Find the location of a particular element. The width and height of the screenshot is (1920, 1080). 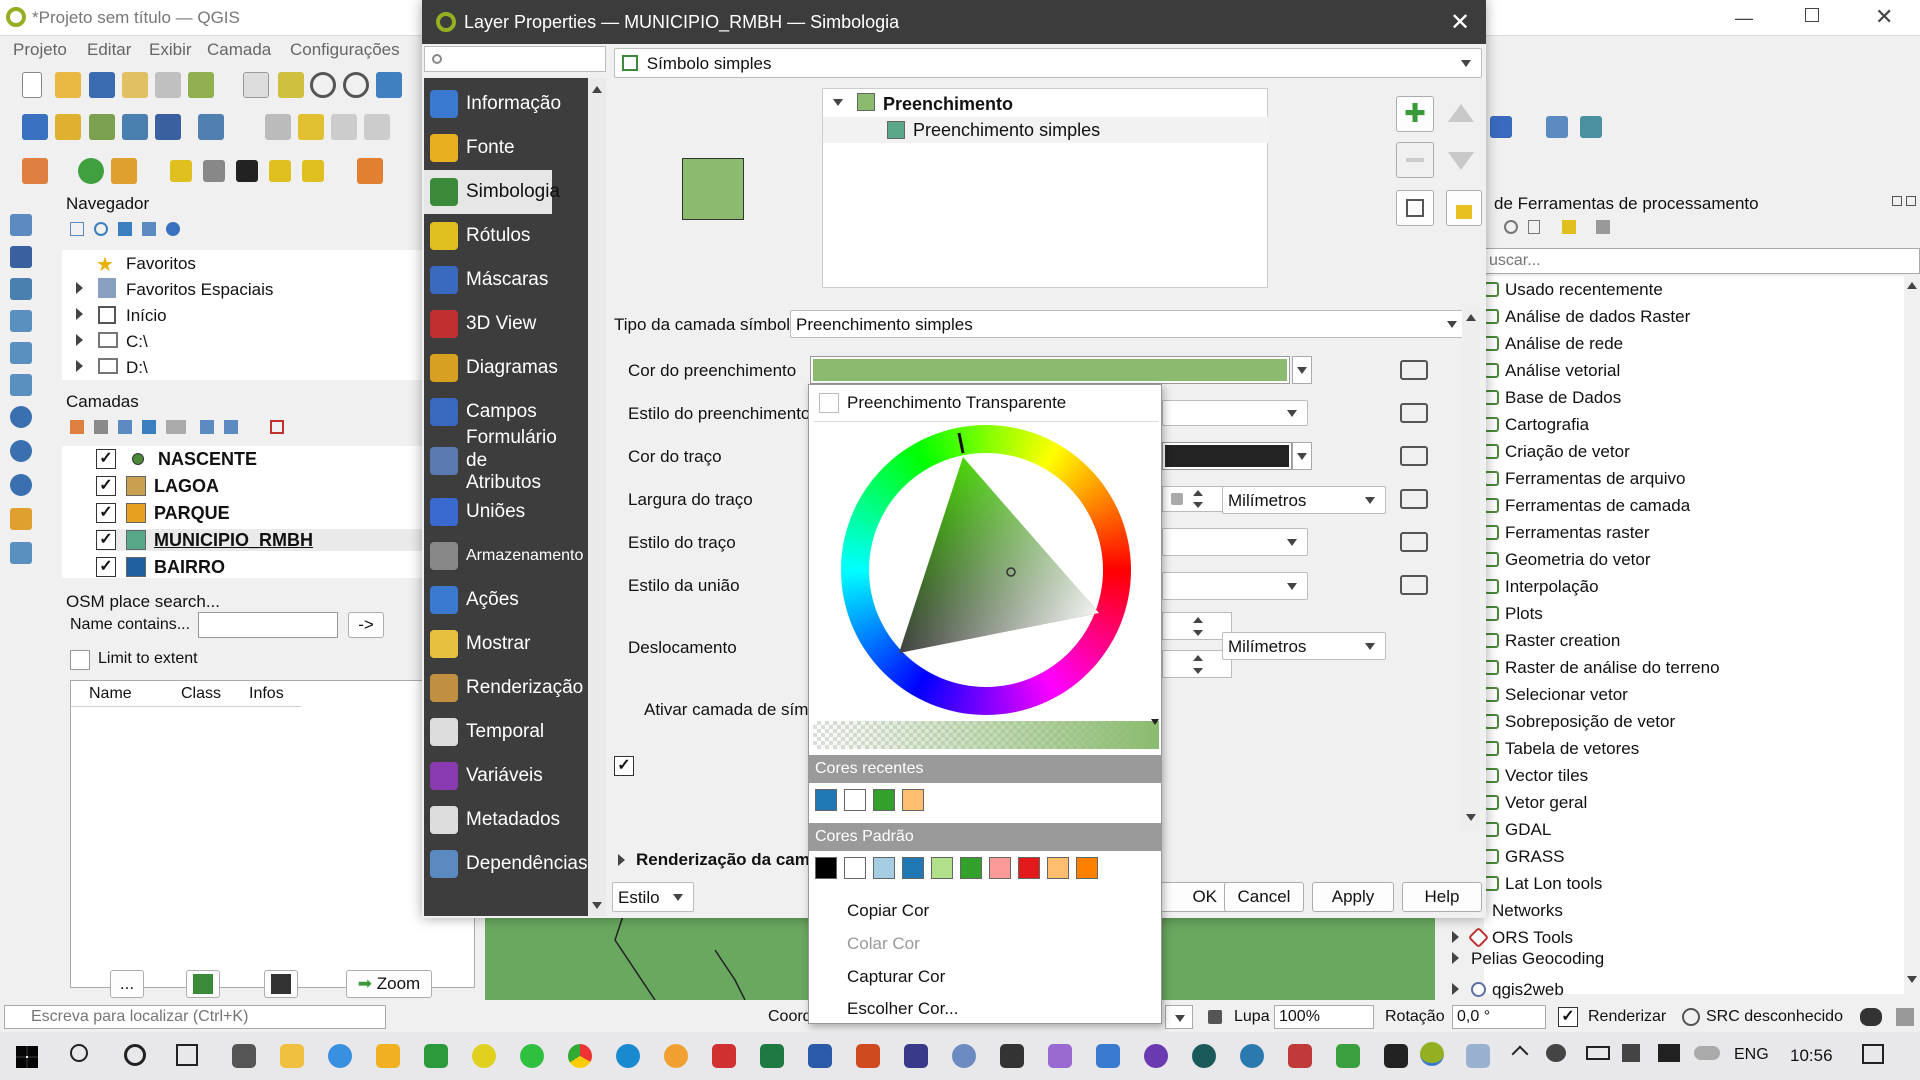

processing-group-item: GRASS is located at coordinates (1524, 857).